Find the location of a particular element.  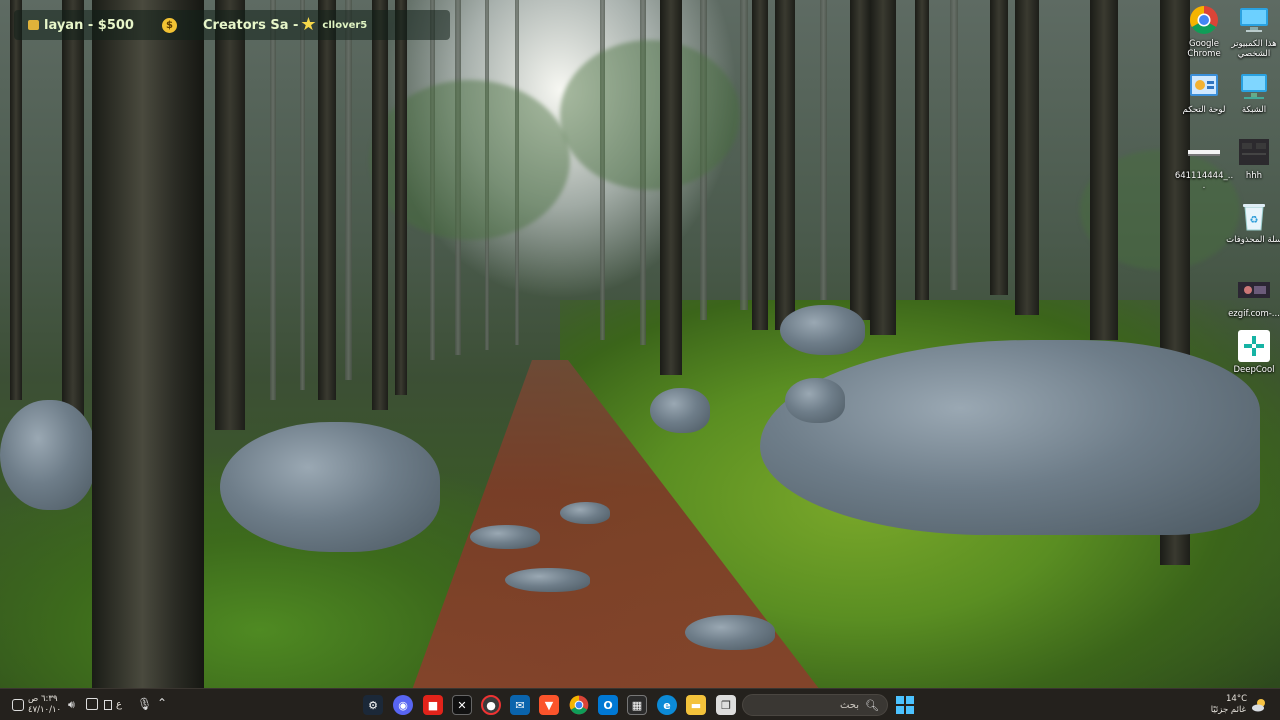

recycle-bin-icon: ♻ is located at coordinates (1254, 216).